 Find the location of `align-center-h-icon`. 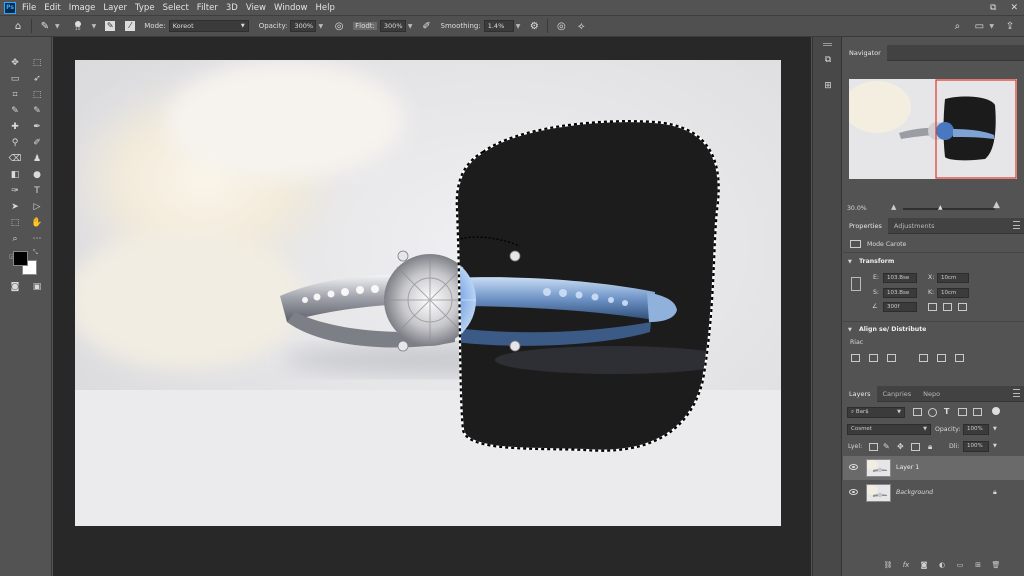

align-center-h-icon is located at coordinates (873, 358).